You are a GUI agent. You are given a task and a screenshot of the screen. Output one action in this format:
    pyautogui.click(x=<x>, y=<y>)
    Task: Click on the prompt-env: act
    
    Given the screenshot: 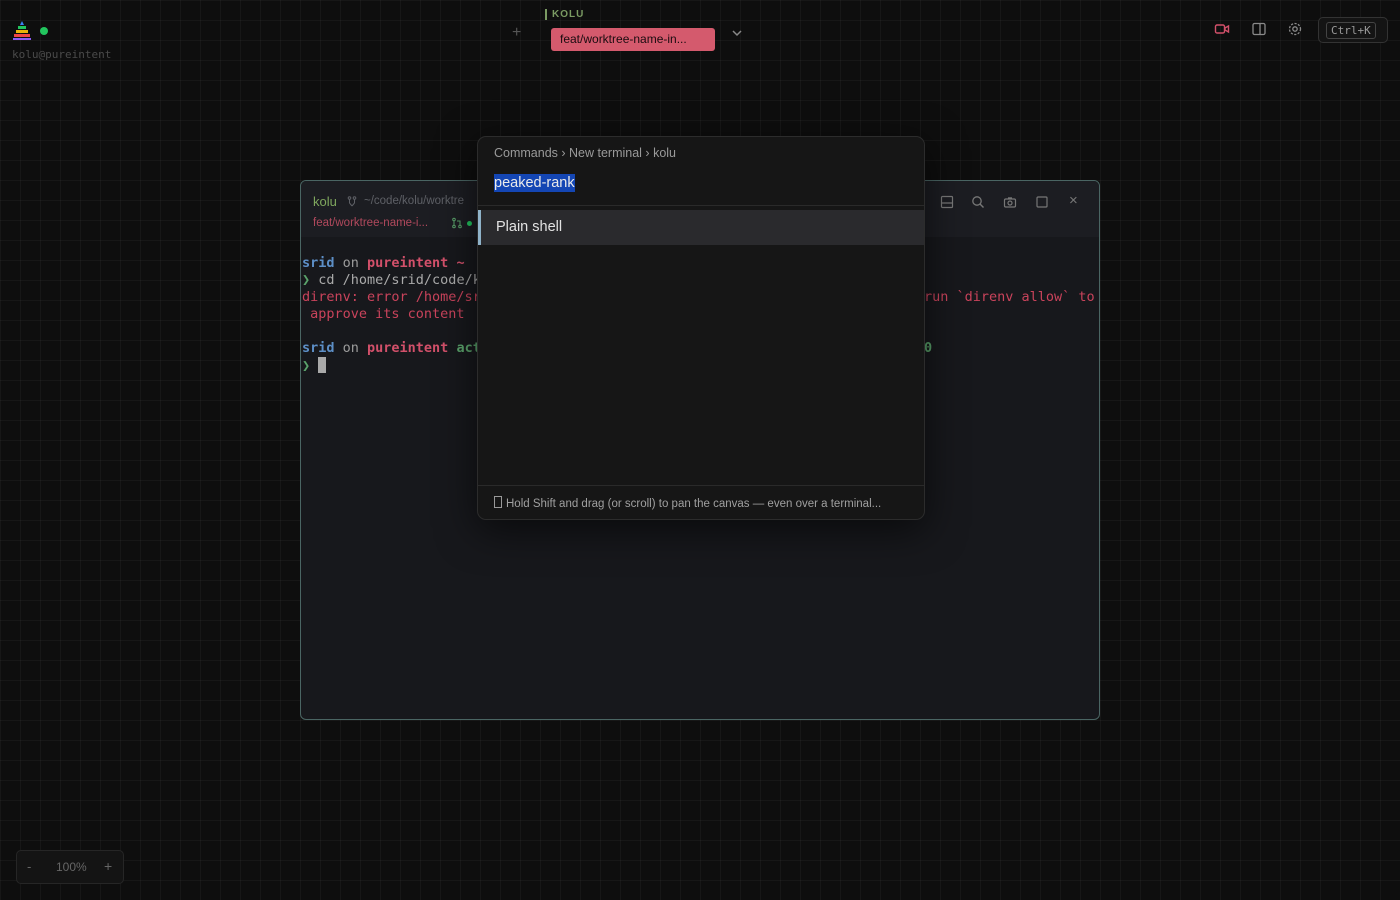 What is the action you would take?
    pyautogui.click(x=464, y=348)
    